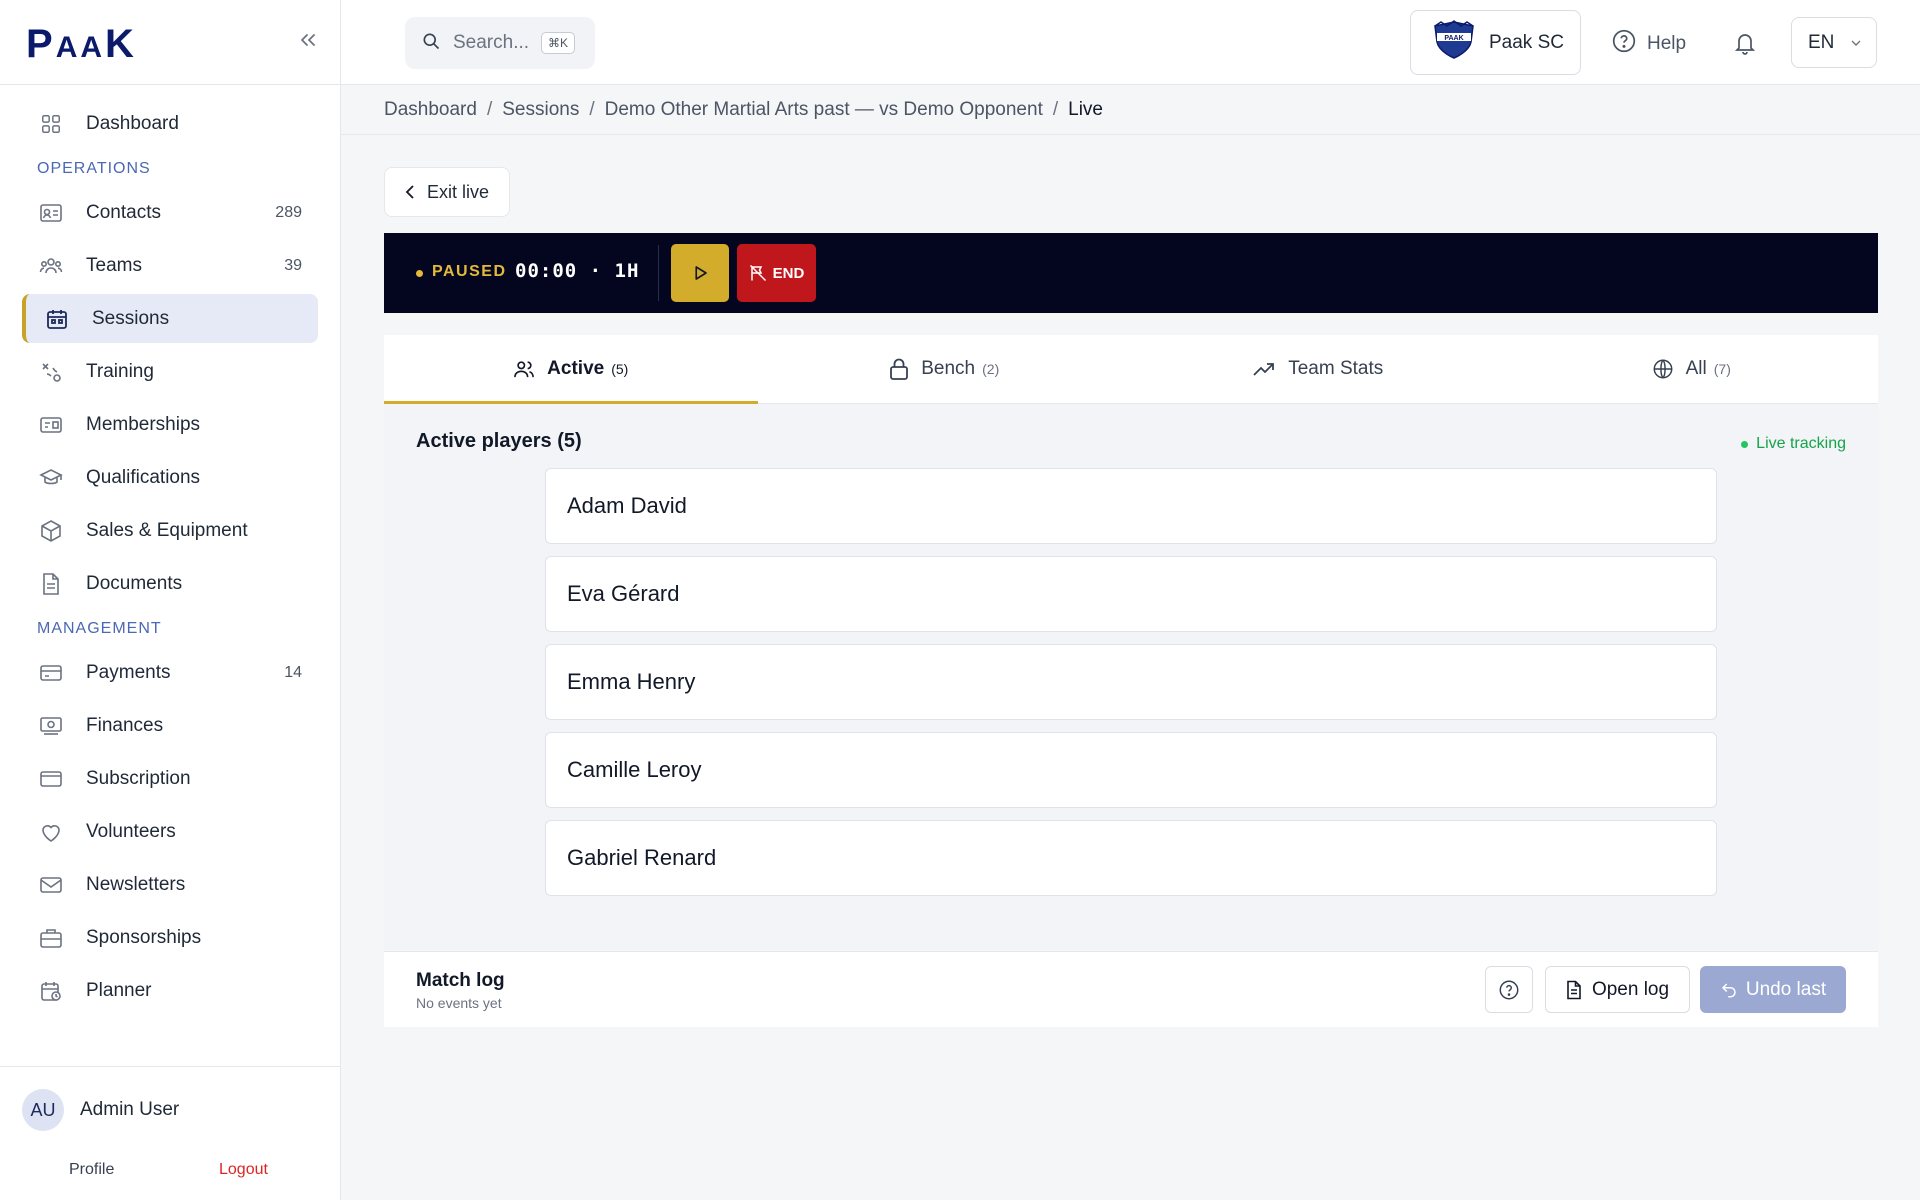 The height and width of the screenshot is (1200, 1920). I want to click on avatar: AU, so click(43, 1110).